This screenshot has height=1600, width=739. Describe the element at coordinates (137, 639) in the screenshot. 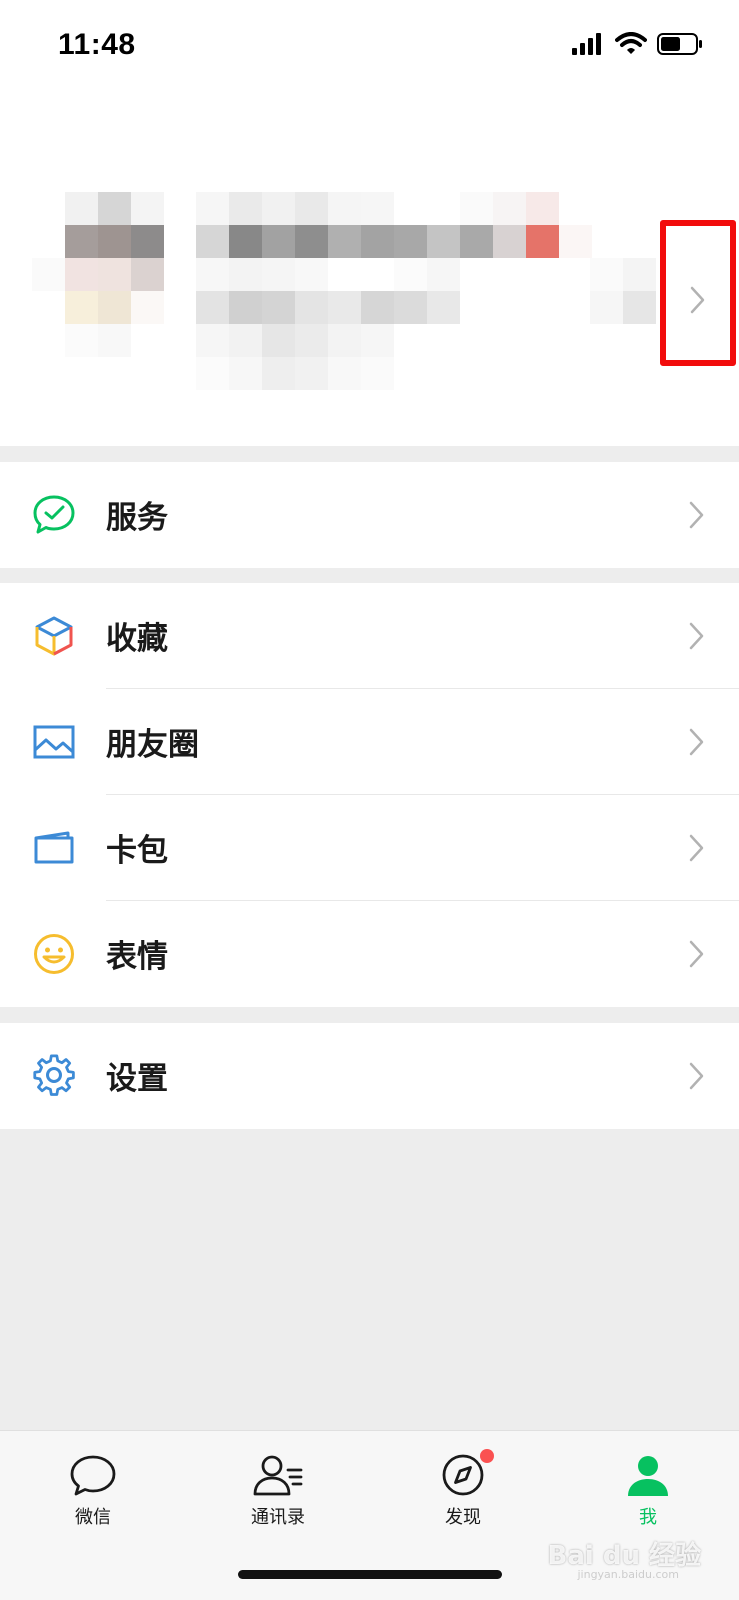

I see `menu-item-label: 收藏` at that location.